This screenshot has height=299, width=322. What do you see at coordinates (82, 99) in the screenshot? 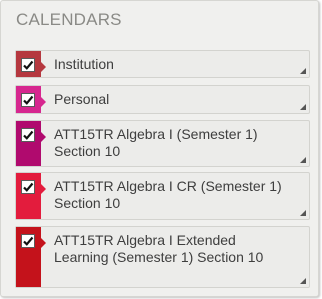
I see `calendar-label: Personal` at bounding box center [82, 99].